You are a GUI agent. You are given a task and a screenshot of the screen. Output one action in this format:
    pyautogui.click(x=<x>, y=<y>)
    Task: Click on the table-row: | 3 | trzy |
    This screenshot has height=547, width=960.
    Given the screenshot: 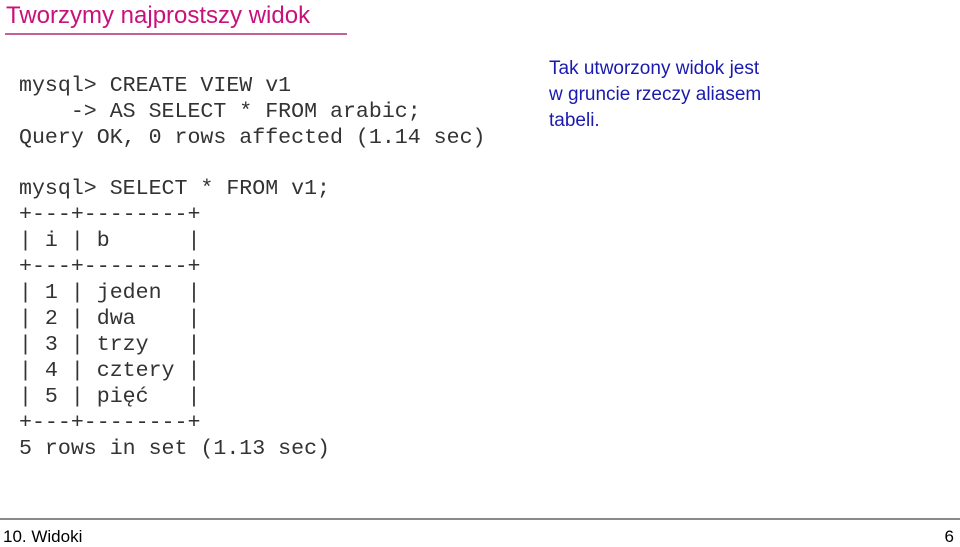 What is the action you would take?
    pyautogui.click(x=110, y=345)
    